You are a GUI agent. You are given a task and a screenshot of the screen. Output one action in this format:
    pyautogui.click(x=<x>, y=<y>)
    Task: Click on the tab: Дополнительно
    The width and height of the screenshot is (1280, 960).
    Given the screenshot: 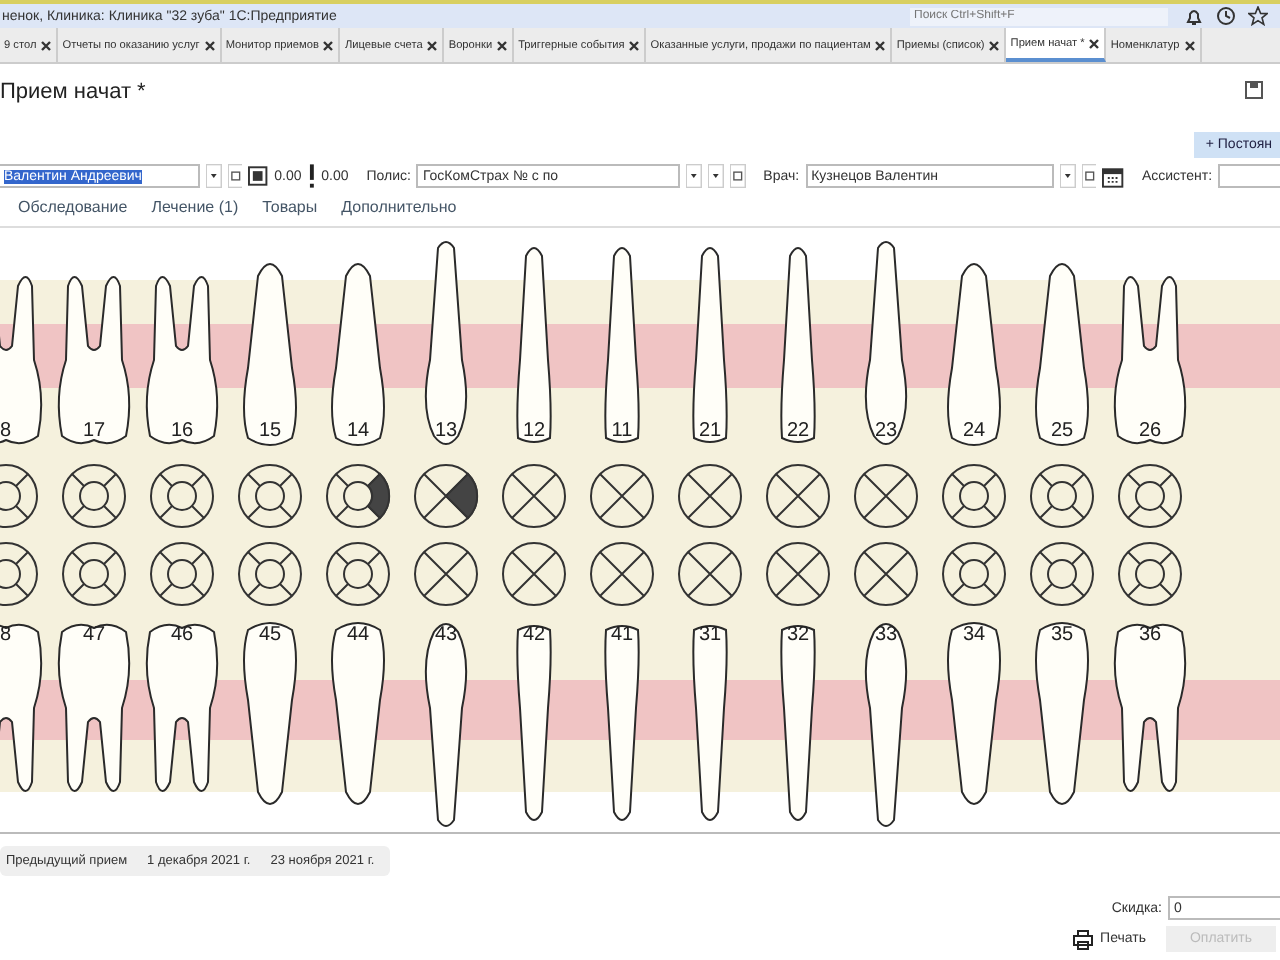 What is the action you would take?
    pyautogui.click(x=399, y=212)
    